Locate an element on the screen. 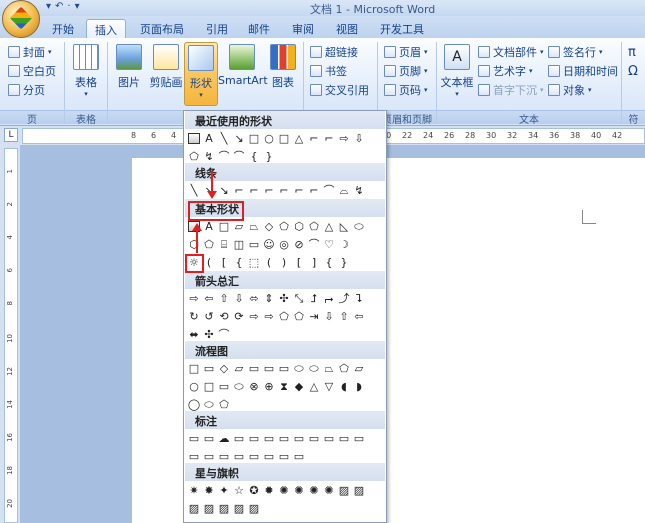 The image size is (645, 523). shape-item: ✷ is located at coordinates (194, 490).